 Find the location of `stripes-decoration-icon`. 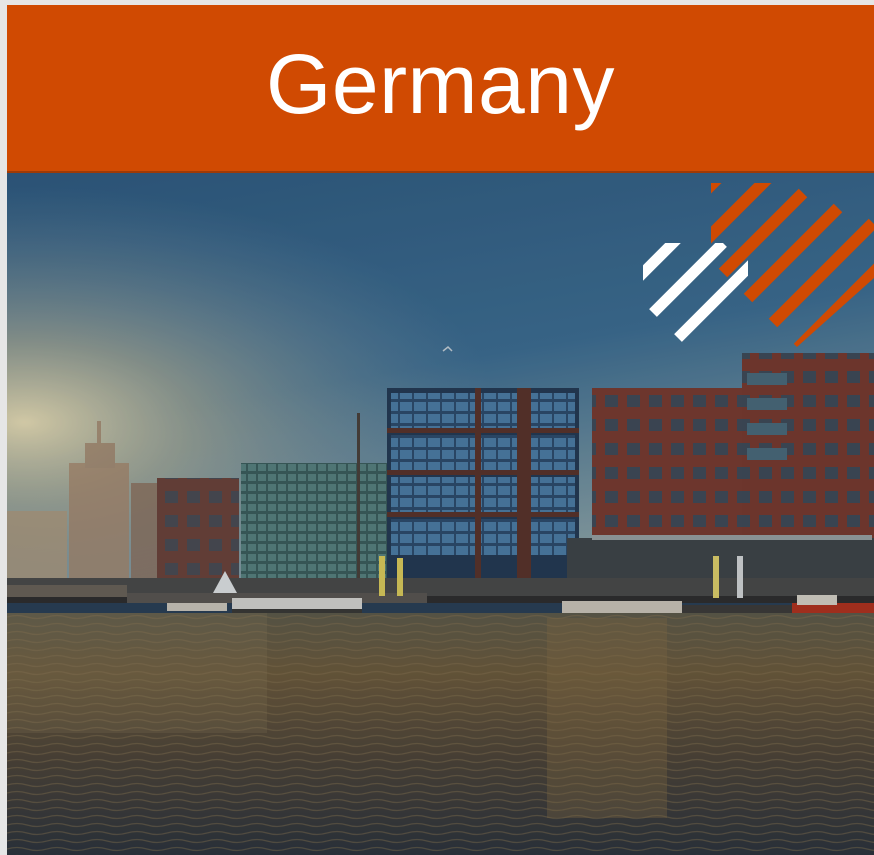

stripes-decoration-icon is located at coordinates (758, 269).